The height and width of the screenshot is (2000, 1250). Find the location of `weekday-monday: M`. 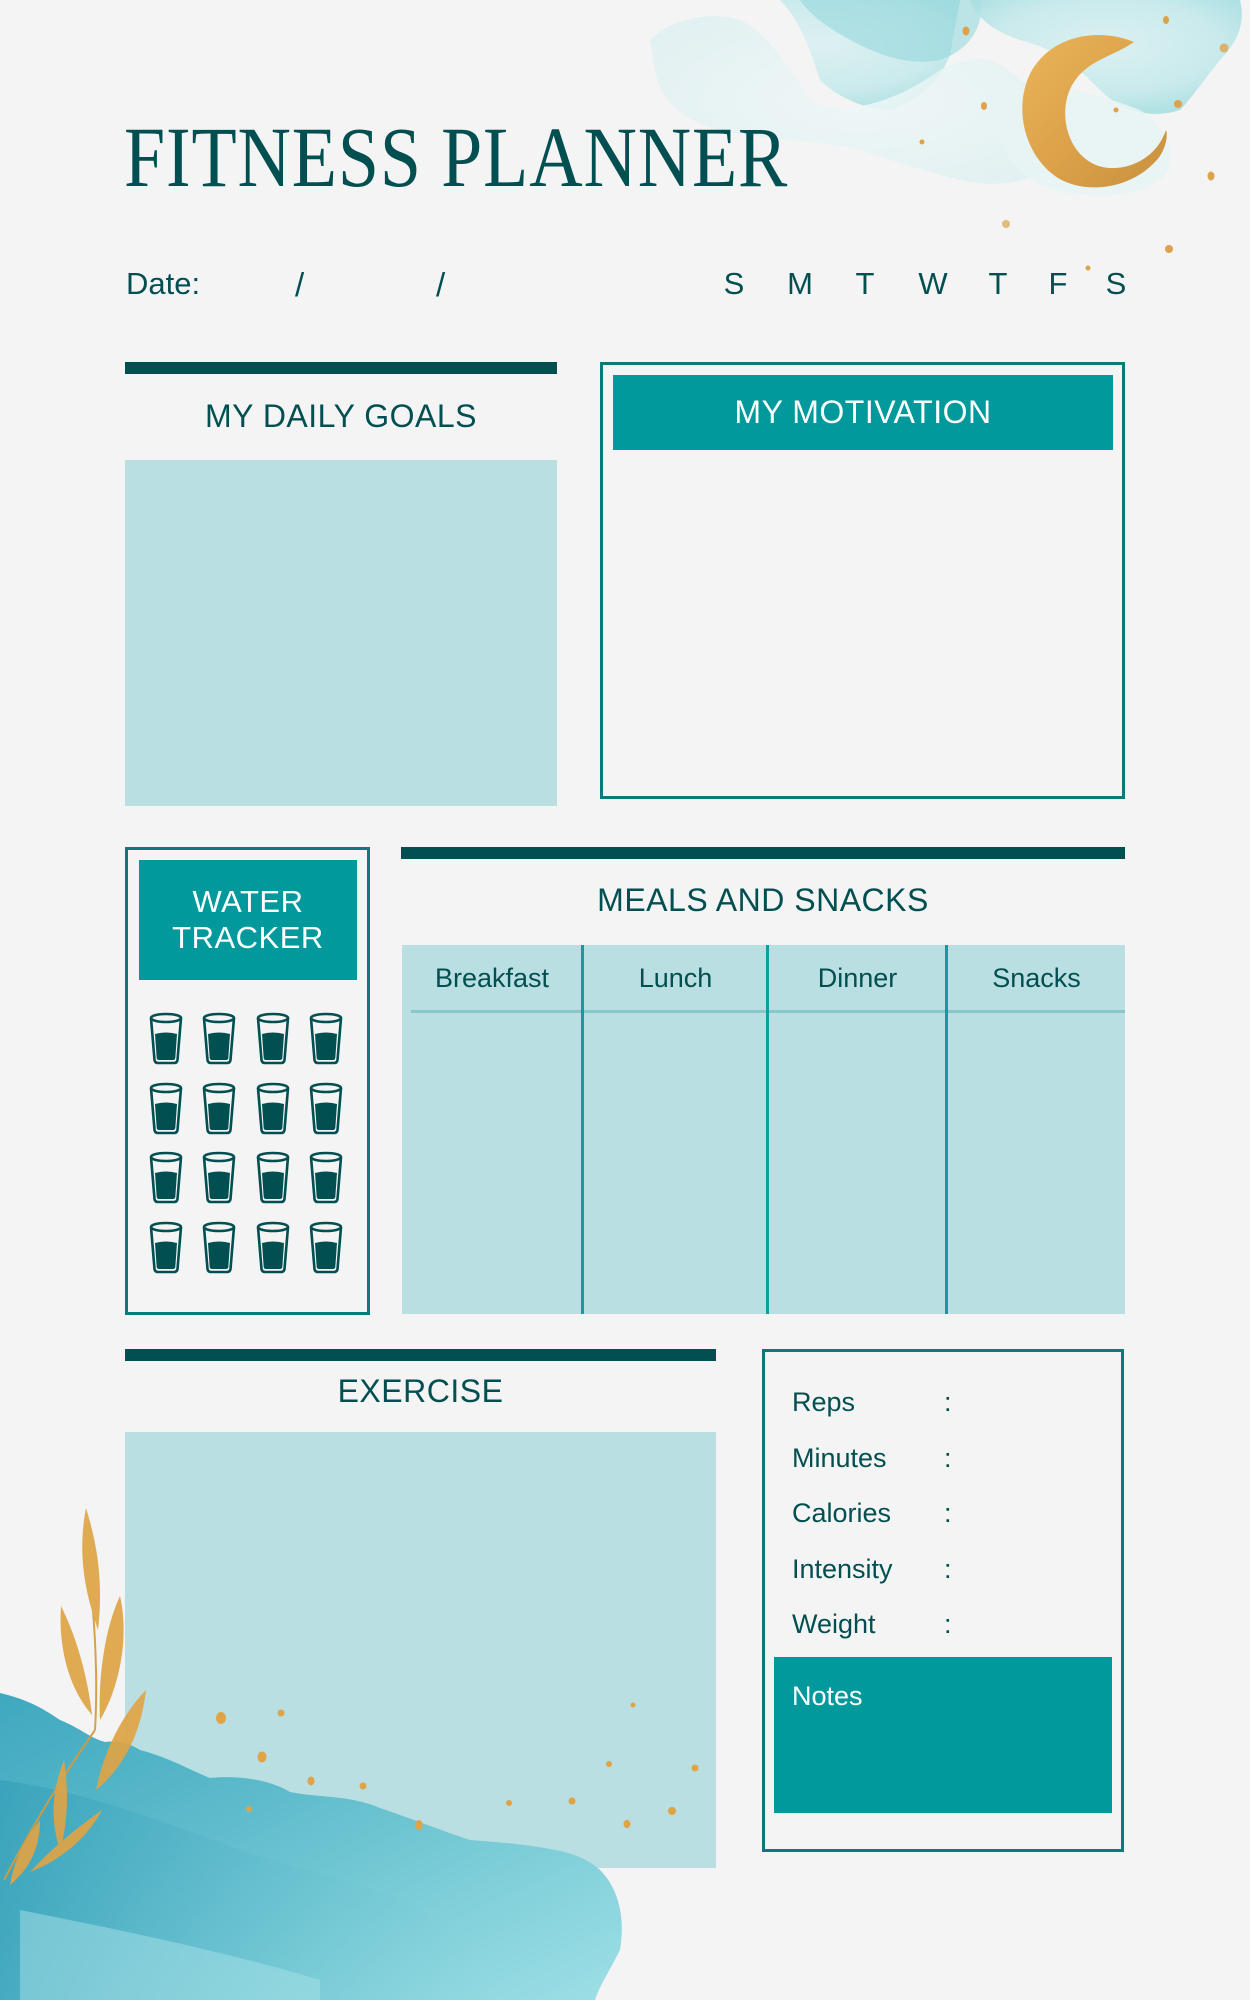

weekday-monday: M is located at coordinates (800, 284).